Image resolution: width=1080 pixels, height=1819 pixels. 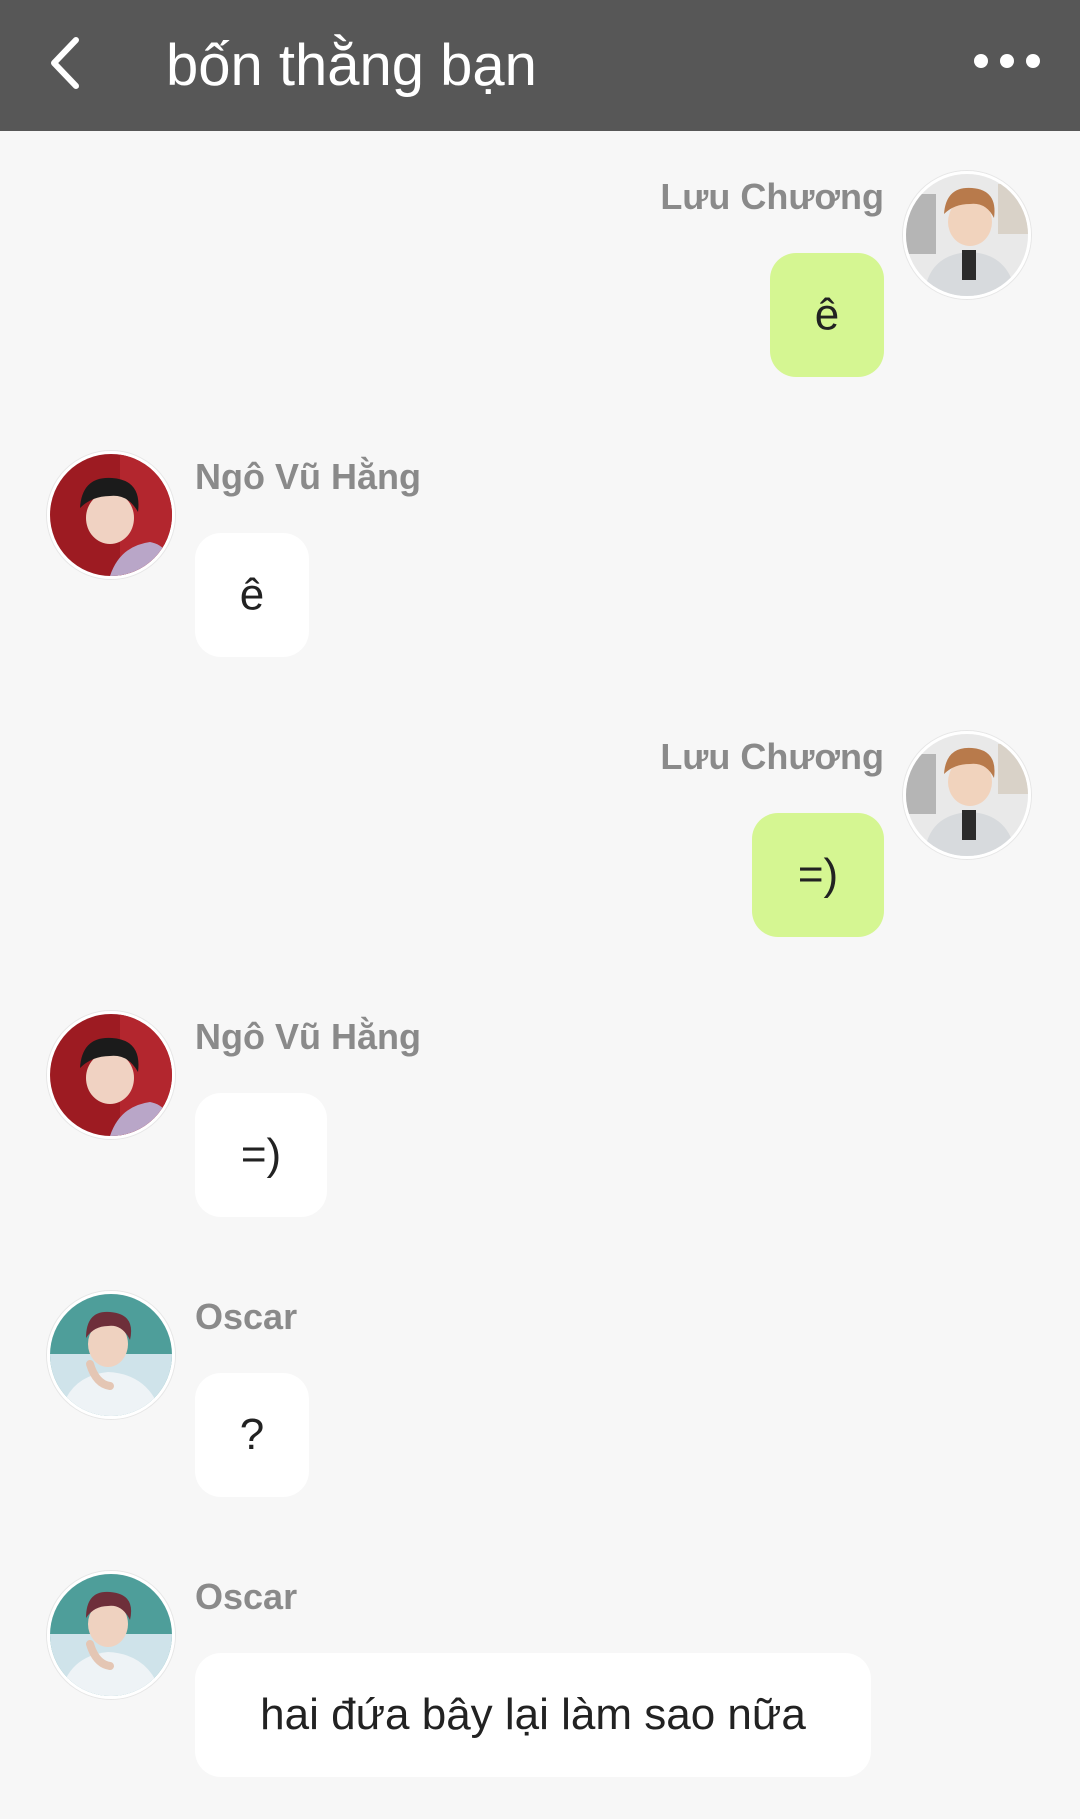 What do you see at coordinates (351, 65) in the screenshot?
I see `chat-title: bốn thằng bạn` at bounding box center [351, 65].